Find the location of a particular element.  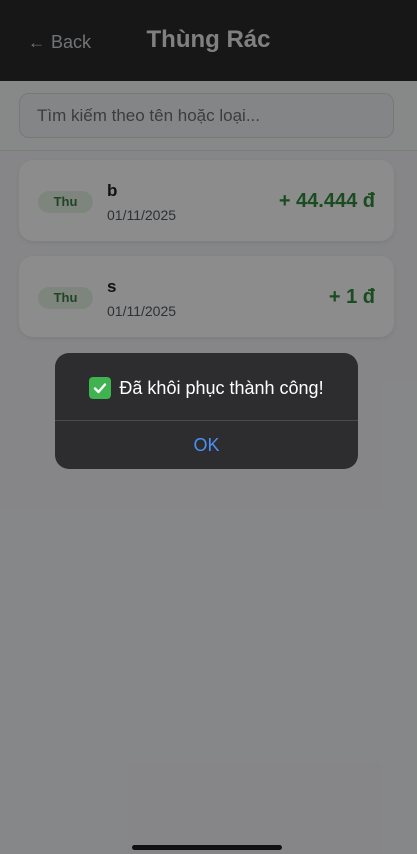

success-alert: Đã khôi phục thành công! OK is located at coordinates (206, 411).